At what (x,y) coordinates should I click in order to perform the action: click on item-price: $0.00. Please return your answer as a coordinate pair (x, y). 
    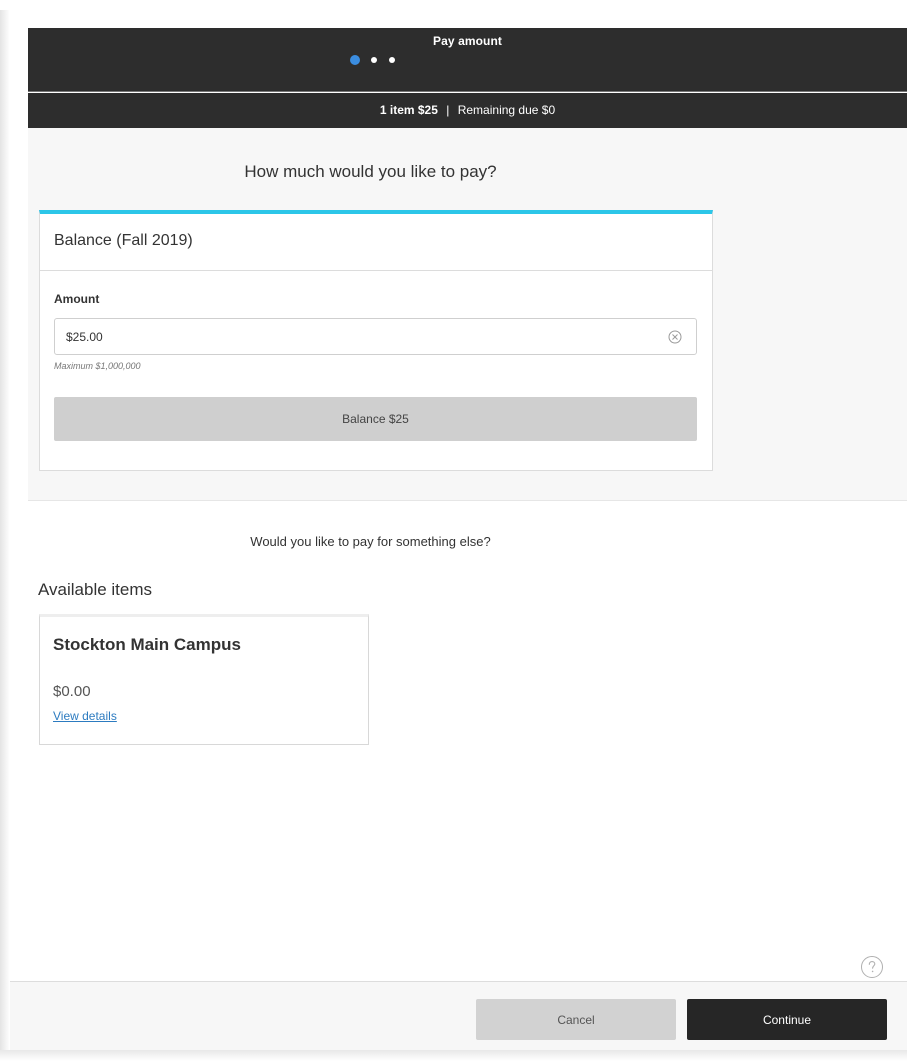
    Looking at the image, I should click on (72, 691).